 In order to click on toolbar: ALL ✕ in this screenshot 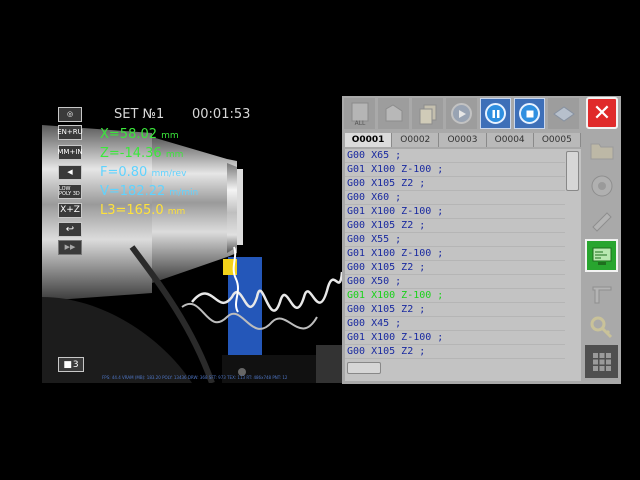, I will do `click(481, 114)`.